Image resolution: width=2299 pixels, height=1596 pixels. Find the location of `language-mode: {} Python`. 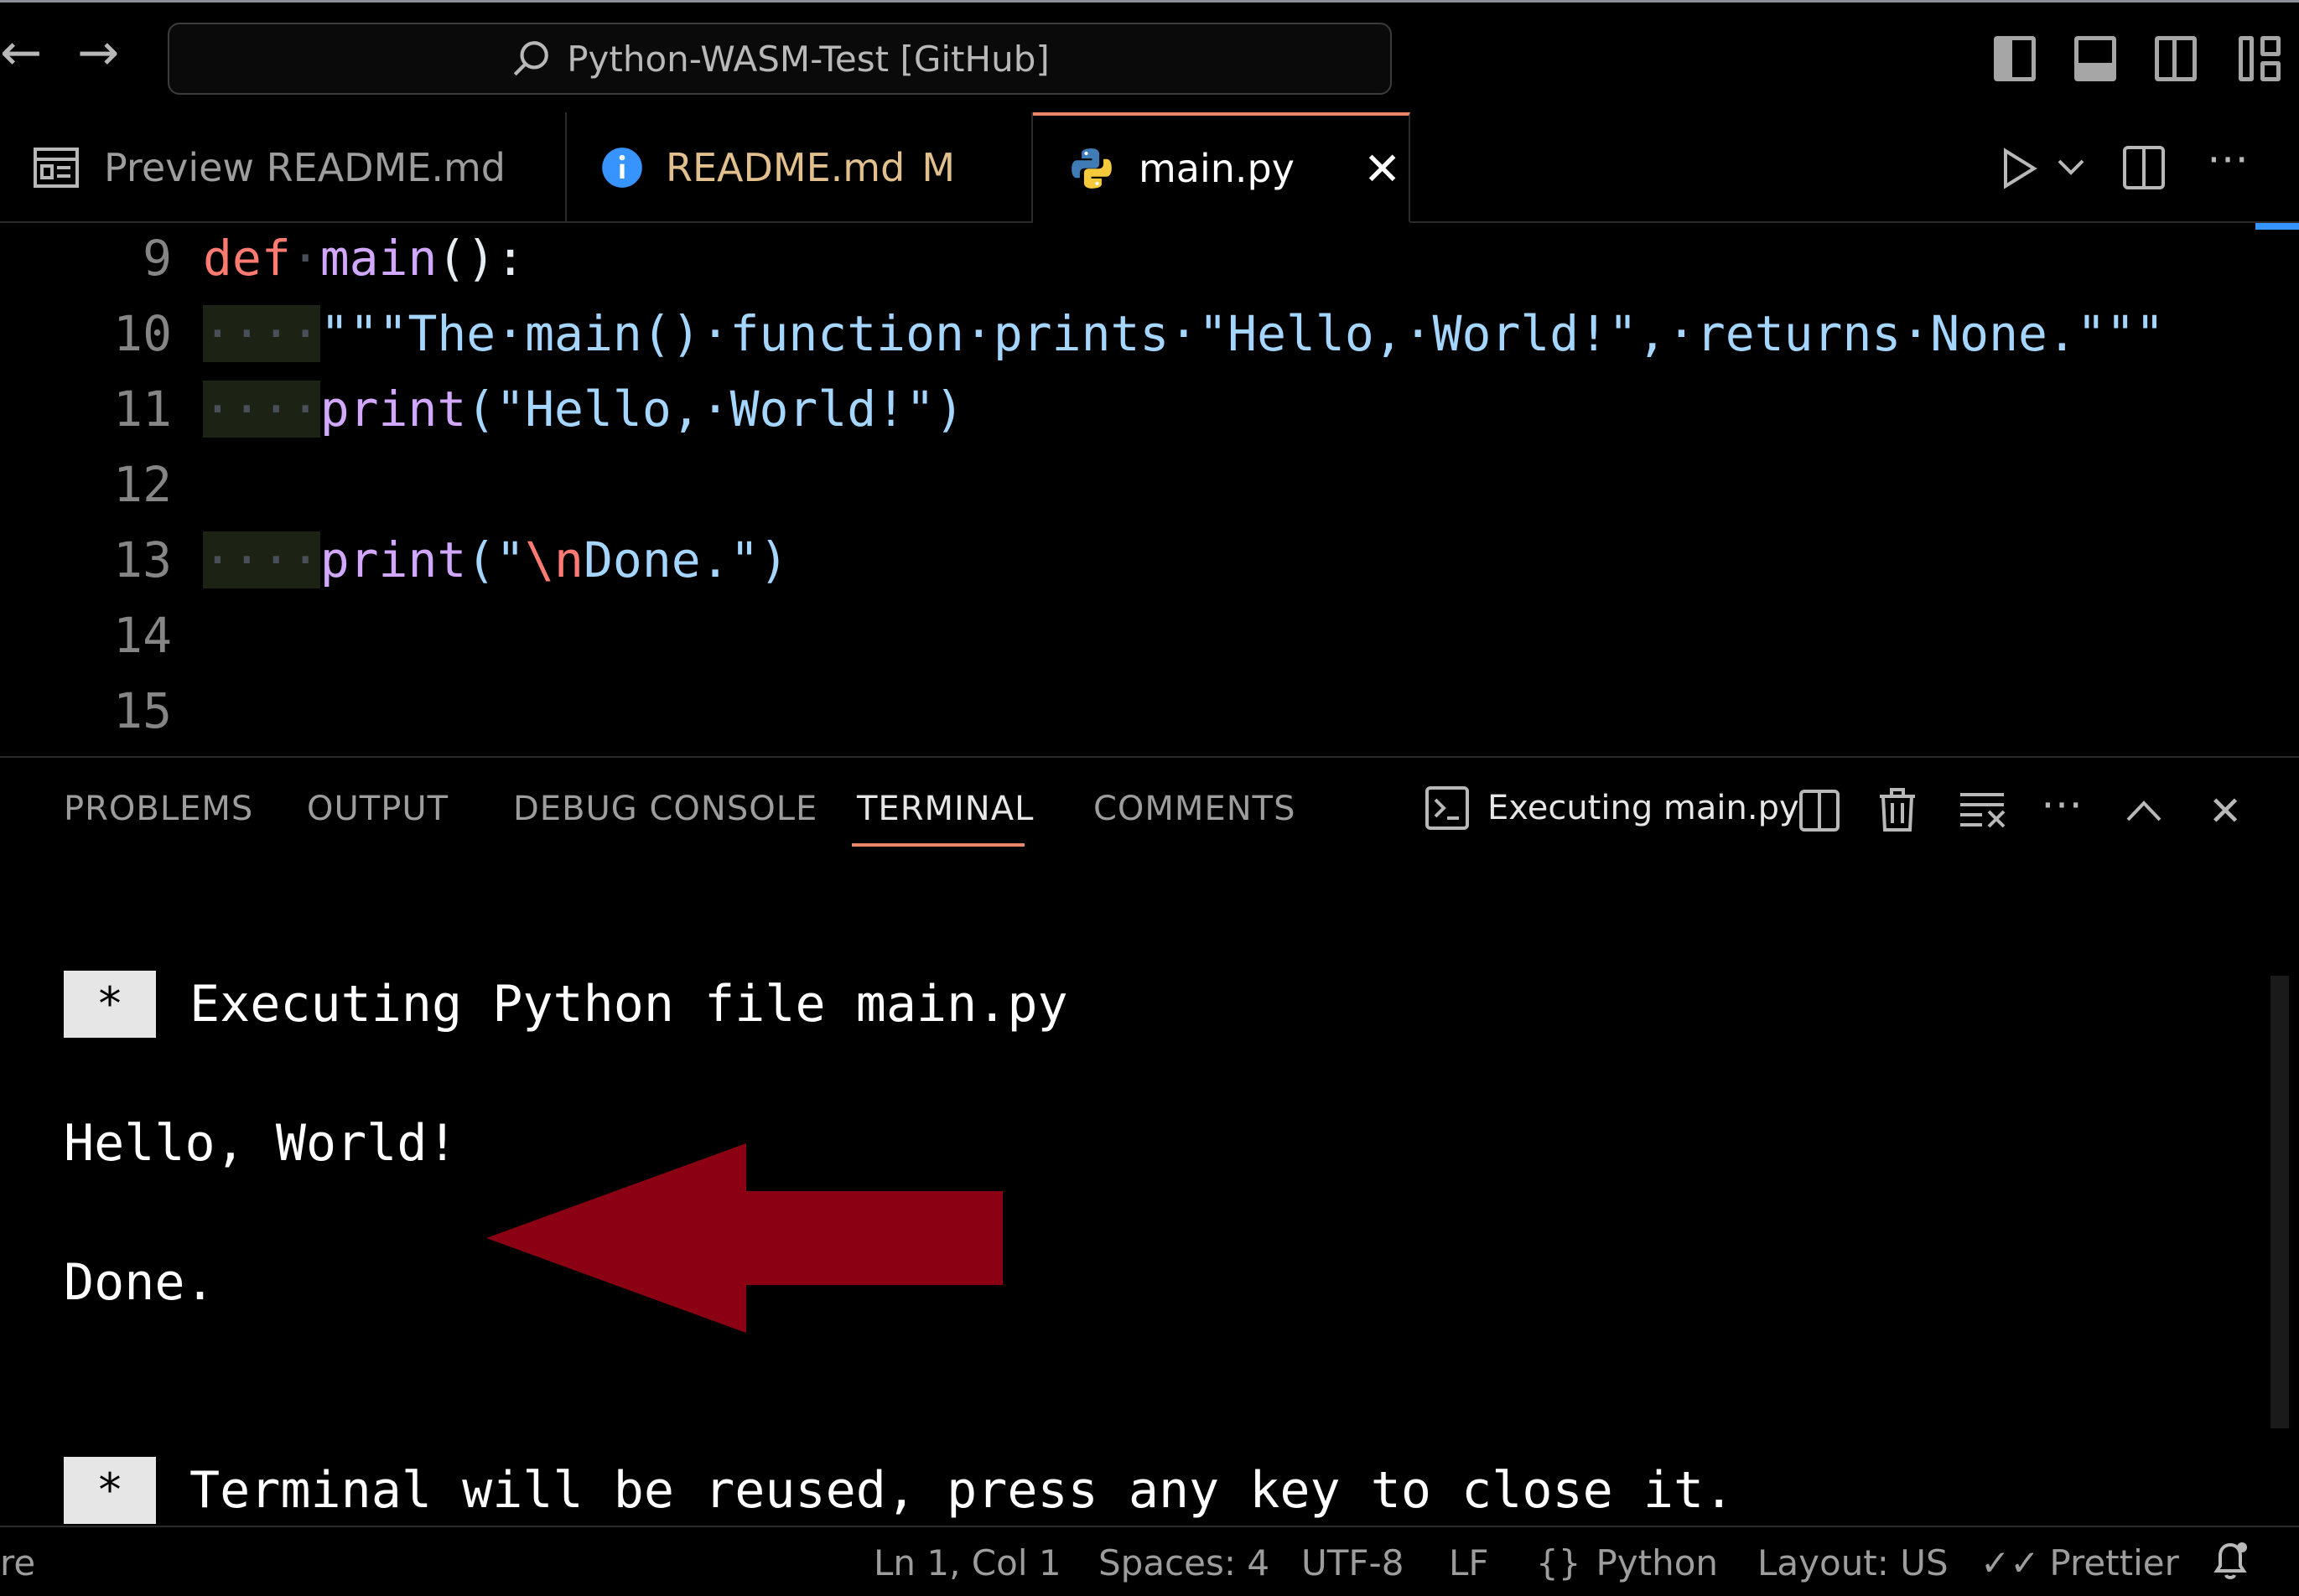

language-mode: {} Python is located at coordinates (1627, 1562).